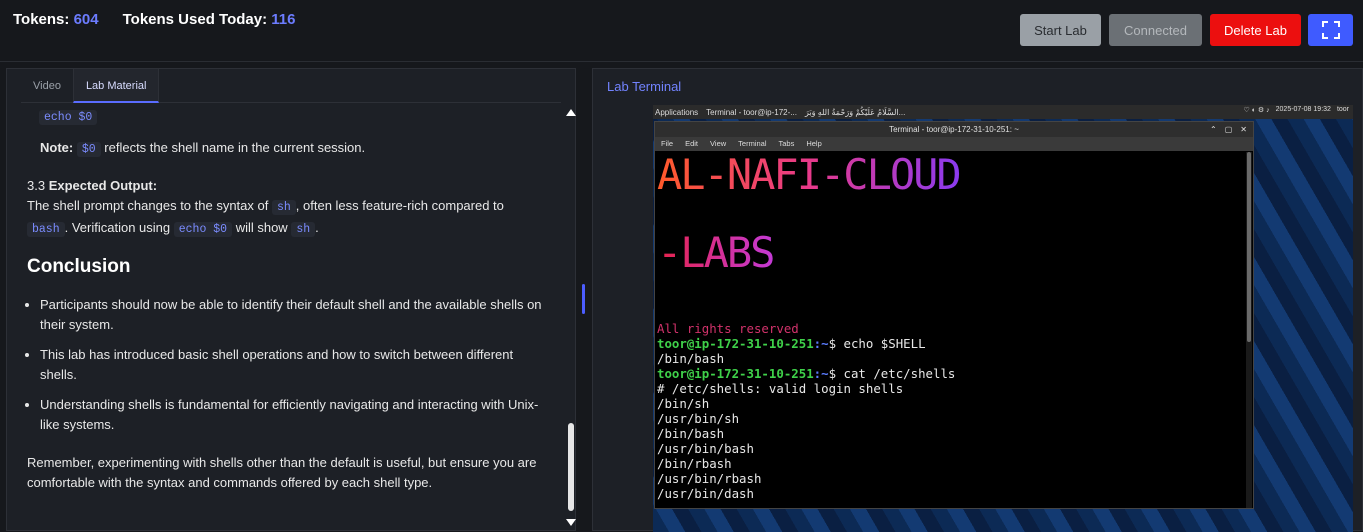 This screenshot has height=532, width=1363. What do you see at coordinates (1155, 30) in the screenshot?
I see `connected-button: Connected` at bounding box center [1155, 30].